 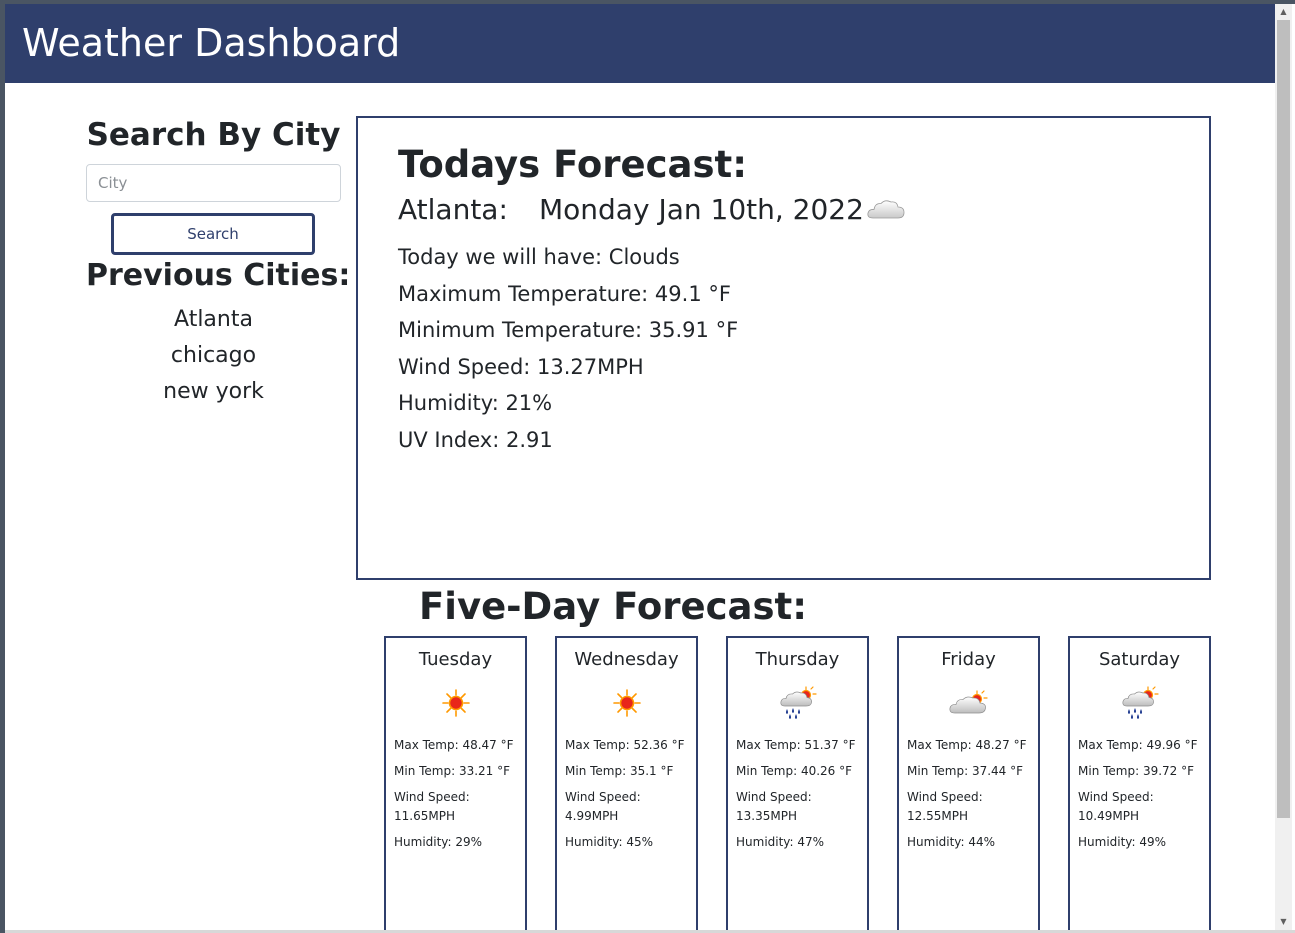 I want to click on day-name: Saturday, so click(x=1139, y=659).